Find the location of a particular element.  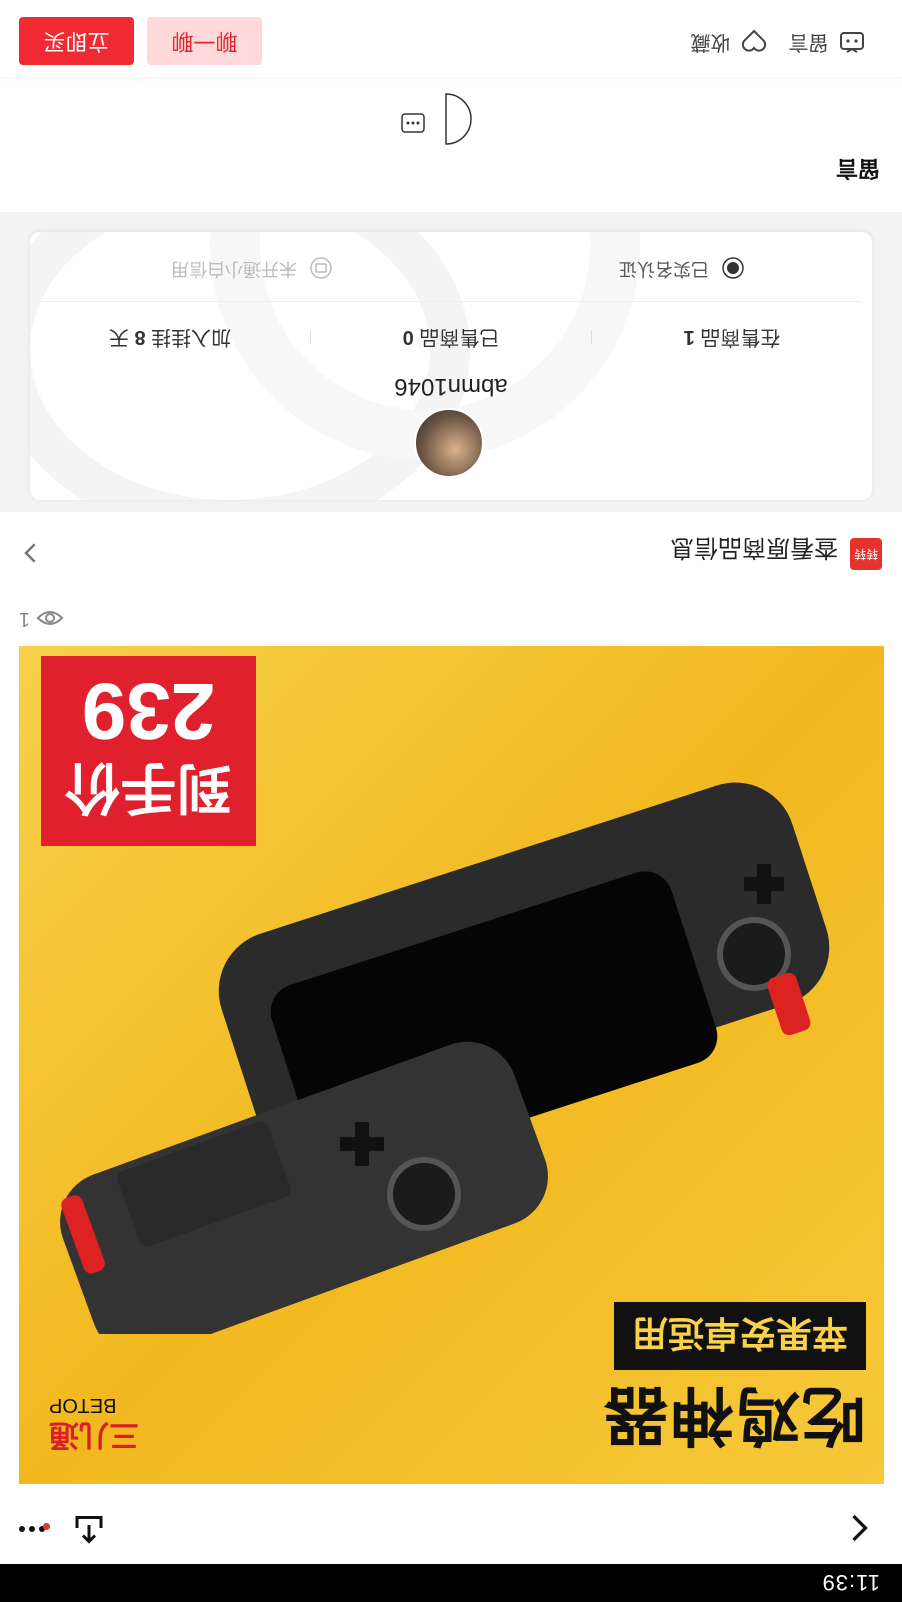

source-product-label: 查看原商品信息 is located at coordinates (754, 547).